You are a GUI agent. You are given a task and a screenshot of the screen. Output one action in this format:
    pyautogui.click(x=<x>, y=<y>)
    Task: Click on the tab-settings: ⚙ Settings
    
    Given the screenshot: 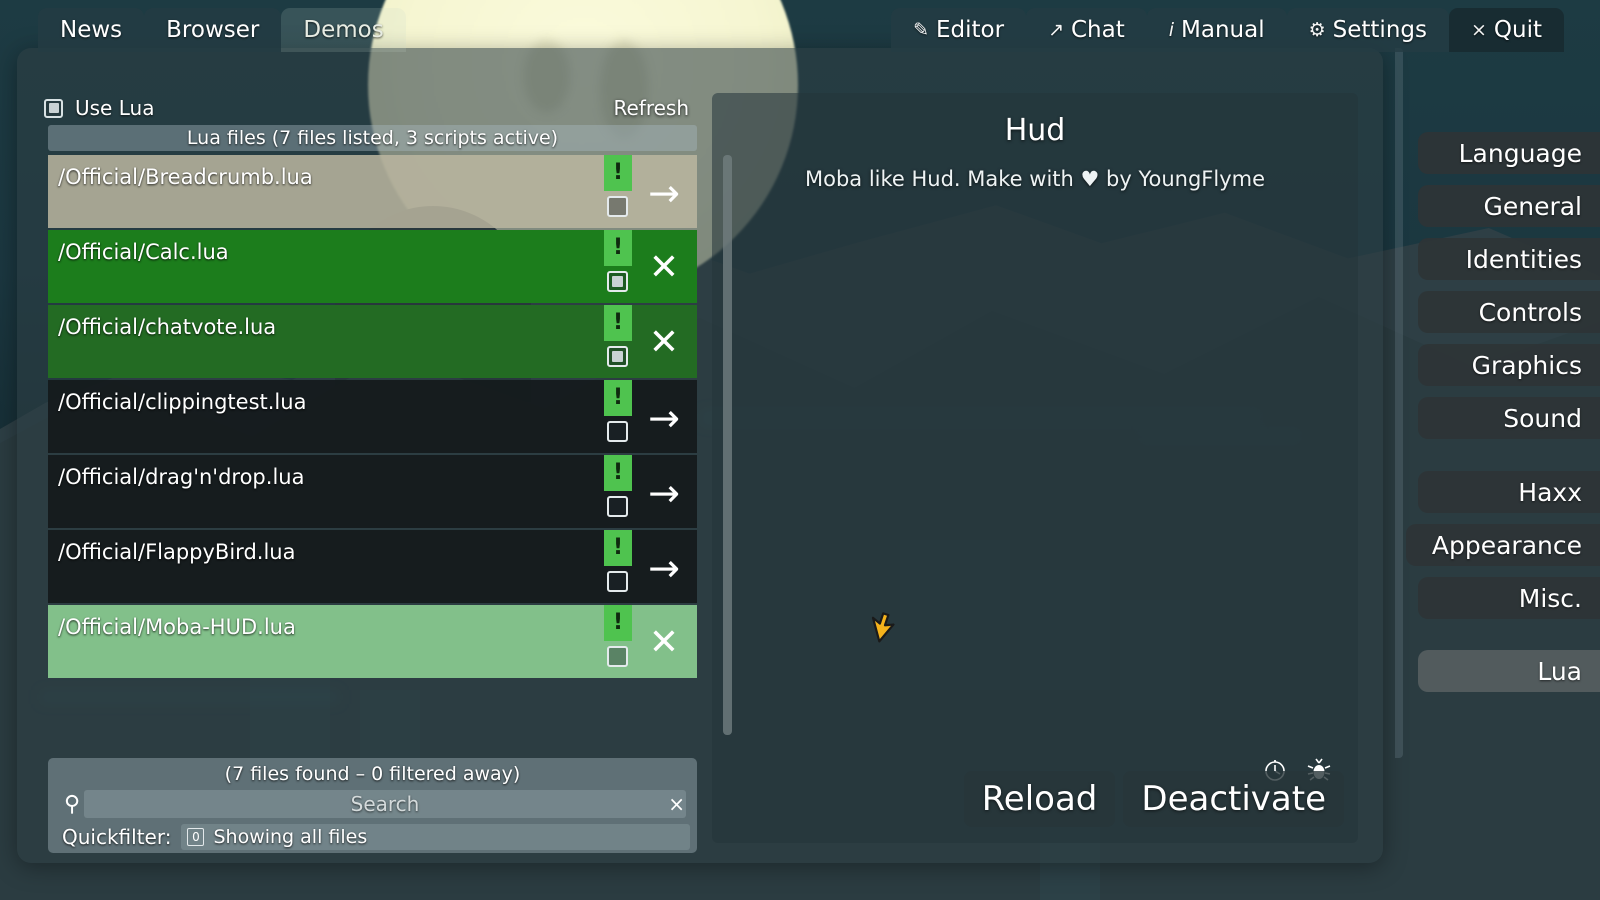 What is the action you would take?
    pyautogui.click(x=1367, y=30)
    